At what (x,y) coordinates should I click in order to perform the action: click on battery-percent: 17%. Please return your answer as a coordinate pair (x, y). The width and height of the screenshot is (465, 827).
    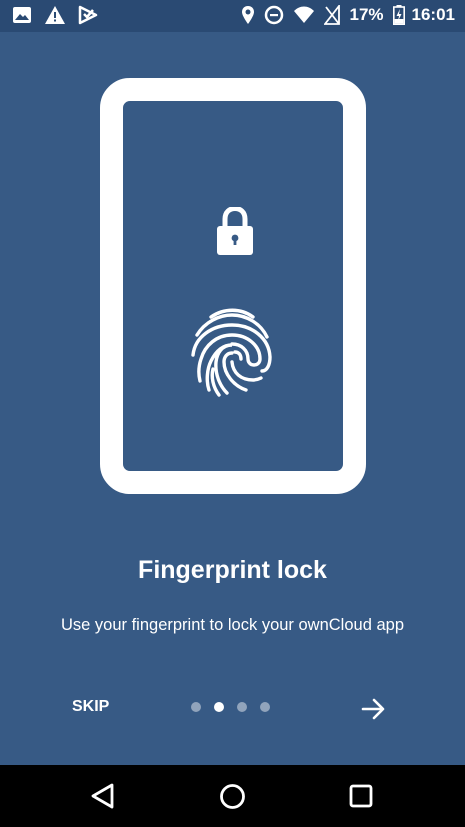
    Looking at the image, I should click on (366, 14).